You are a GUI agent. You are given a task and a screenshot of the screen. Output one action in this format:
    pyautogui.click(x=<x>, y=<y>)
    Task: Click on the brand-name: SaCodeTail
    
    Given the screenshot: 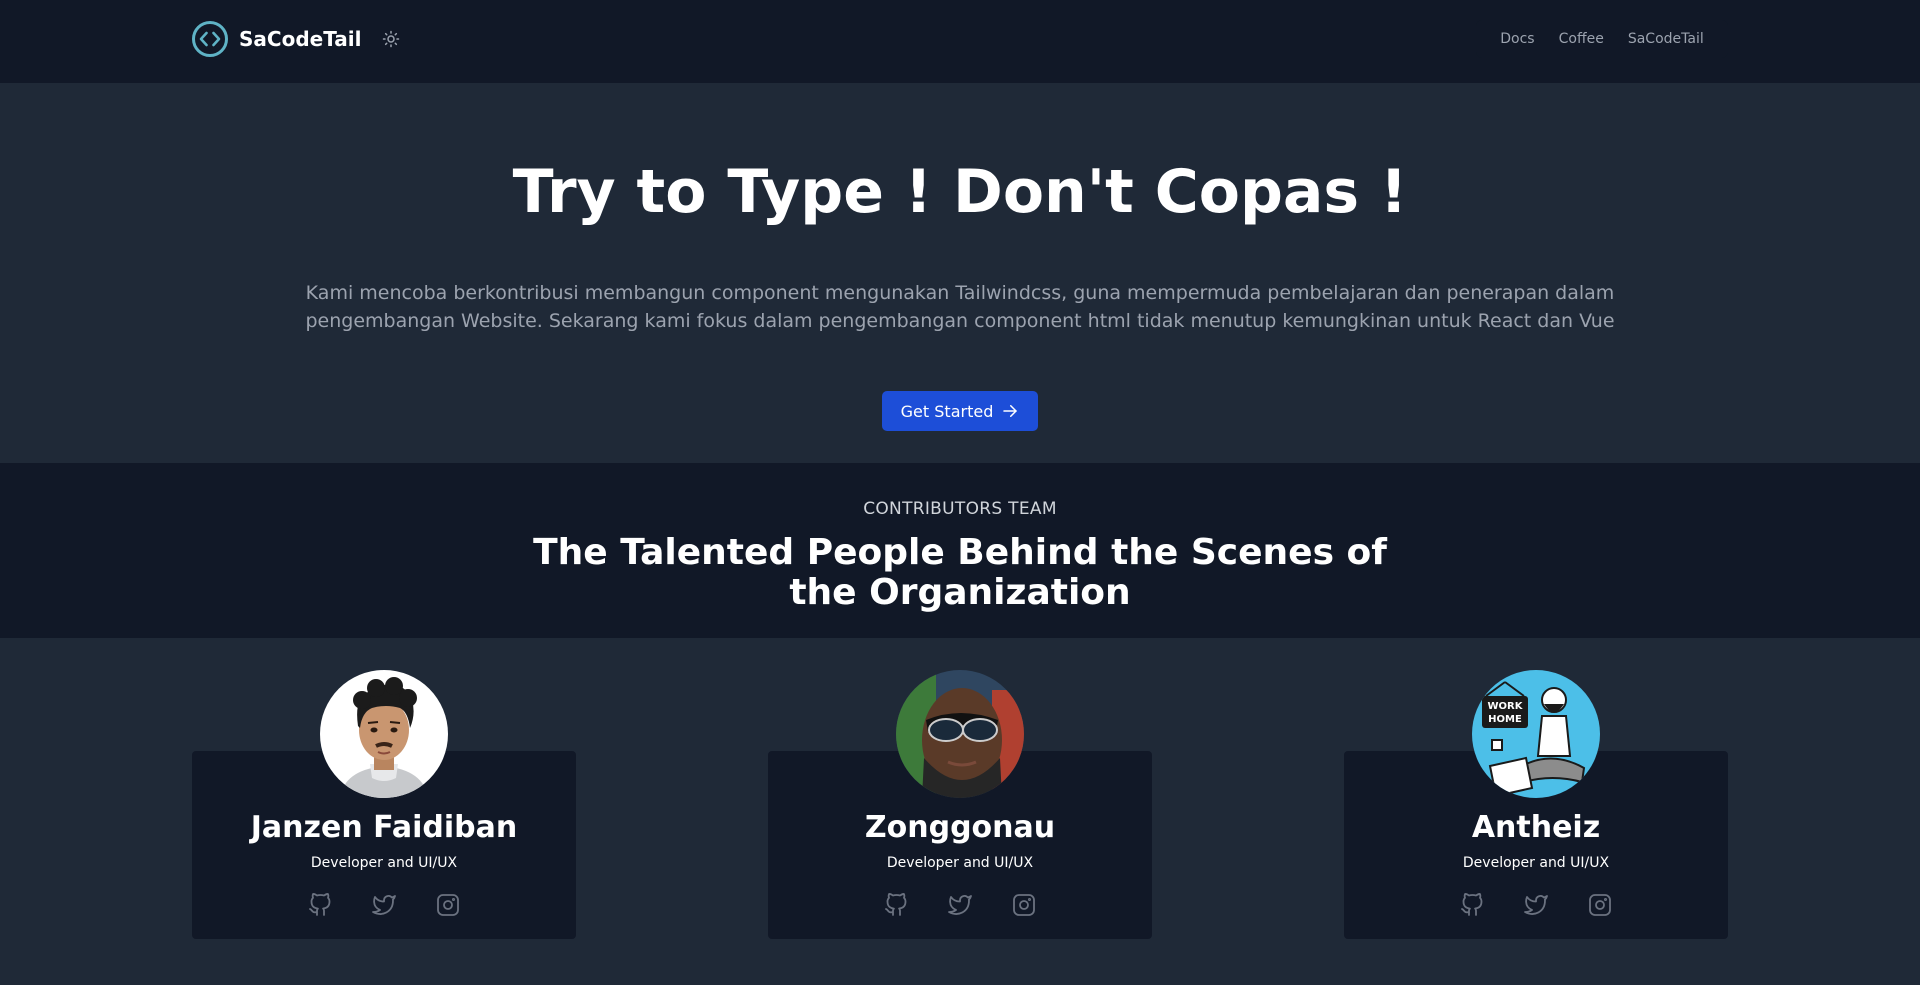 What is the action you would take?
    pyautogui.click(x=300, y=39)
    